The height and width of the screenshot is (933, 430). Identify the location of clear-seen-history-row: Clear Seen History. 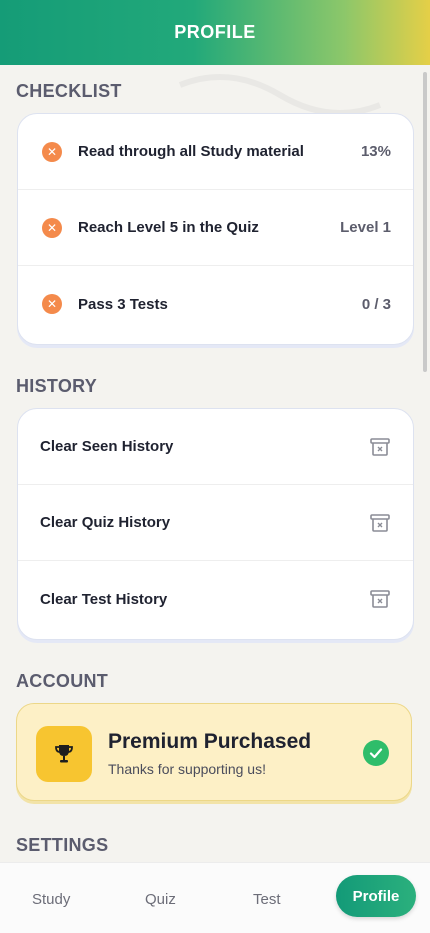
(215, 447).